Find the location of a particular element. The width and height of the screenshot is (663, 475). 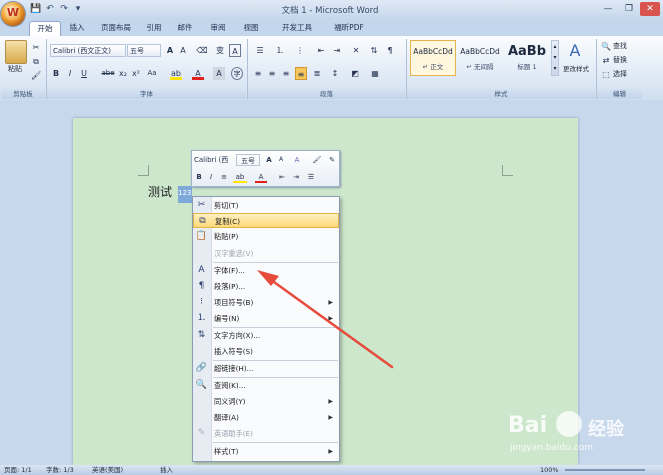

tab-foxit-pdf: 福昕PDF is located at coordinates (349, 28).